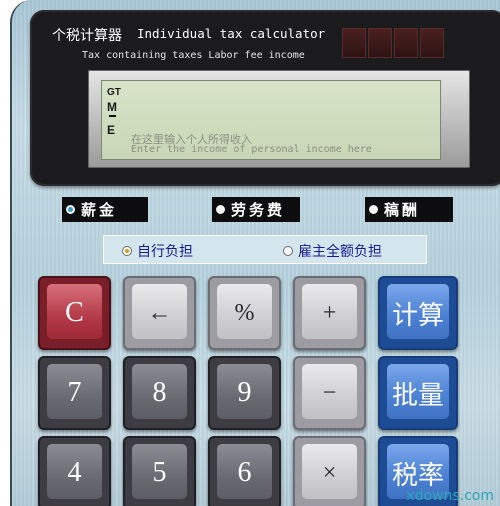 The height and width of the screenshot is (506, 500). What do you see at coordinates (112, 107) in the screenshot?
I see `memory-indicator: M` at bounding box center [112, 107].